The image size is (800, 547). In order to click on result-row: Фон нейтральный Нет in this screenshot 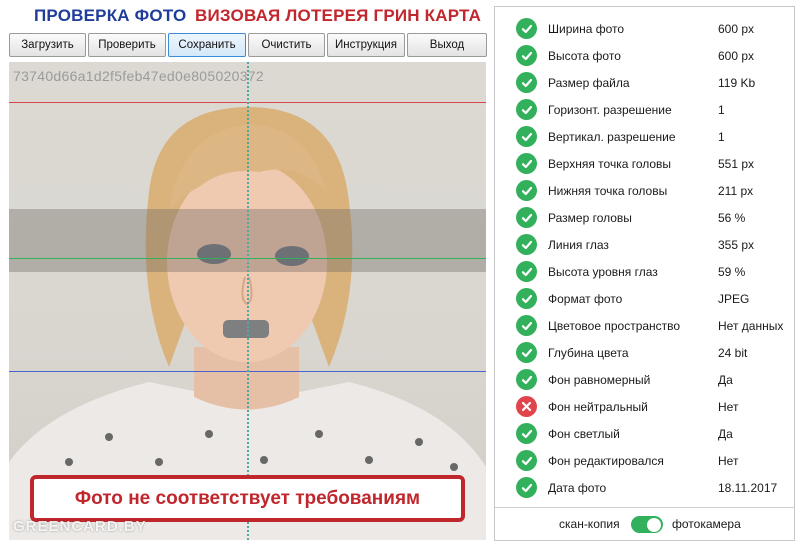, I will do `click(644, 406)`.